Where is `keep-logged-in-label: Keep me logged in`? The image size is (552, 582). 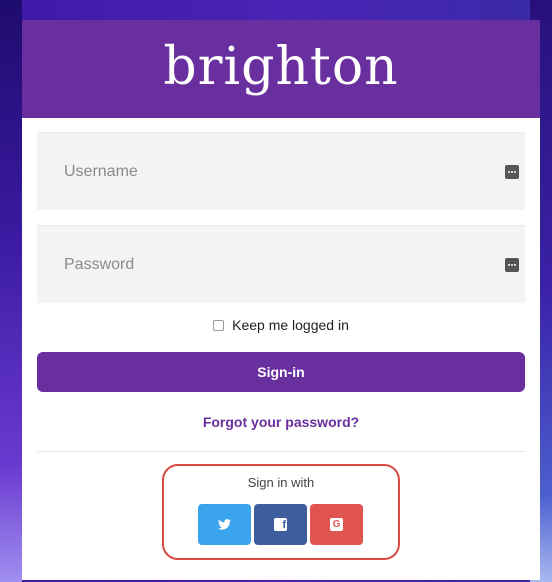 keep-logged-in-label: Keep me logged in is located at coordinates (290, 325).